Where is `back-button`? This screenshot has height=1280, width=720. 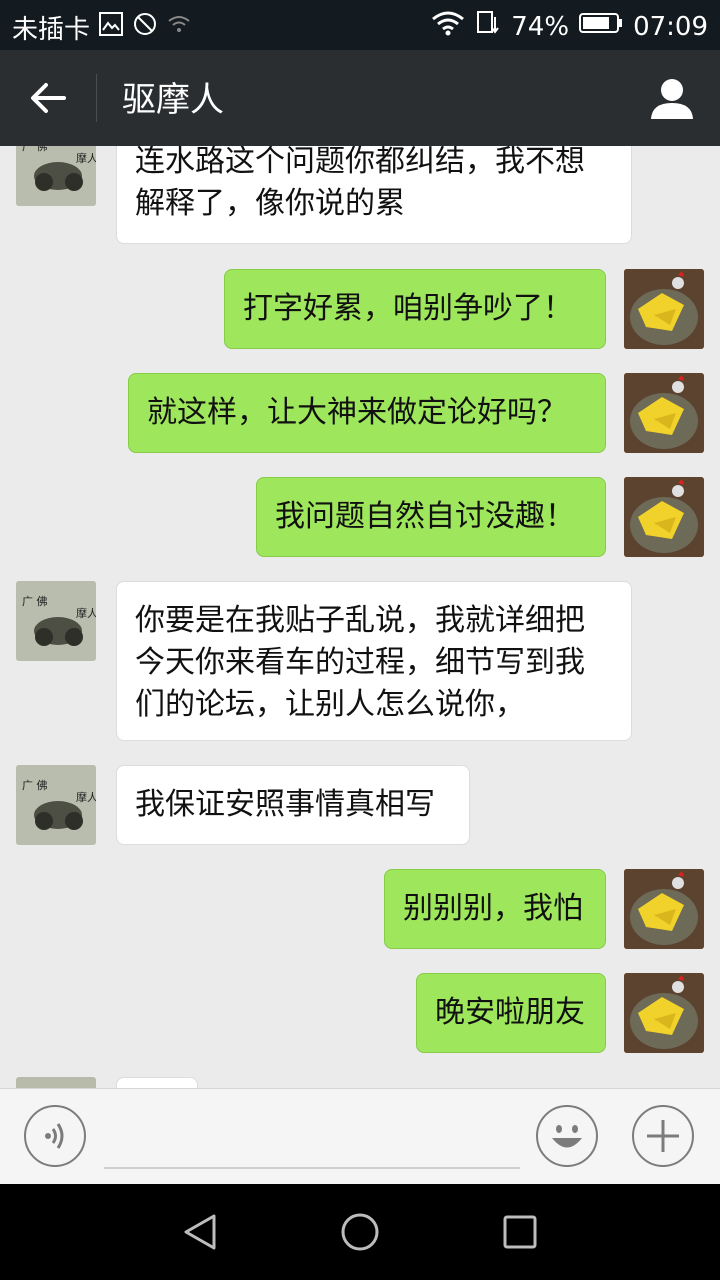 back-button is located at coordinates (48, 98).